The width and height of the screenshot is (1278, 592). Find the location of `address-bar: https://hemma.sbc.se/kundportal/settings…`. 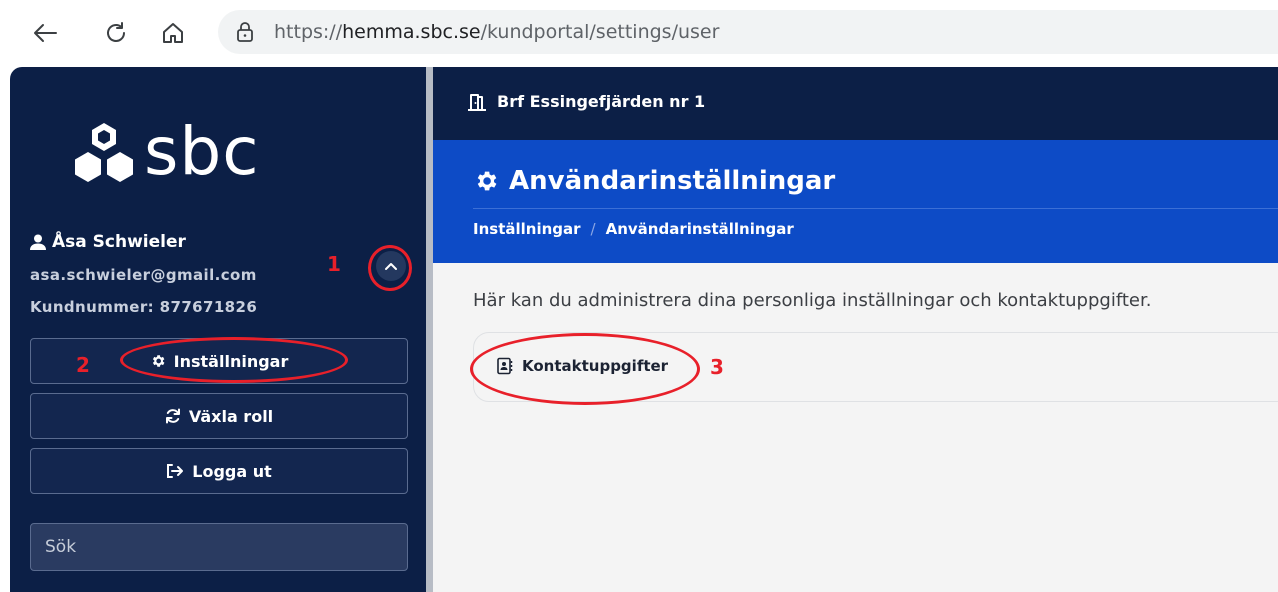

address-bar: https://hemma.sbc.se/kundportal/settings… is located at coordinates (748, 32).